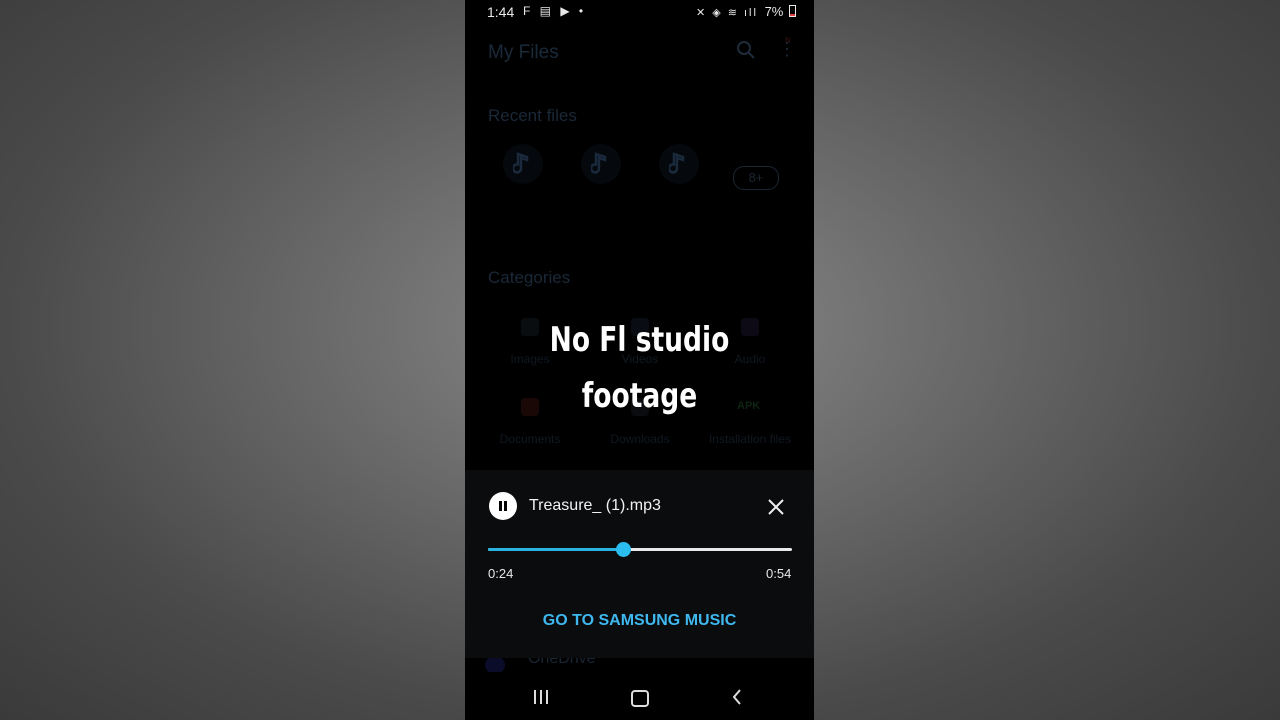 This screenshot has width=1280, height=720. I want to click on category-documents: Documents, so click(530, 439).